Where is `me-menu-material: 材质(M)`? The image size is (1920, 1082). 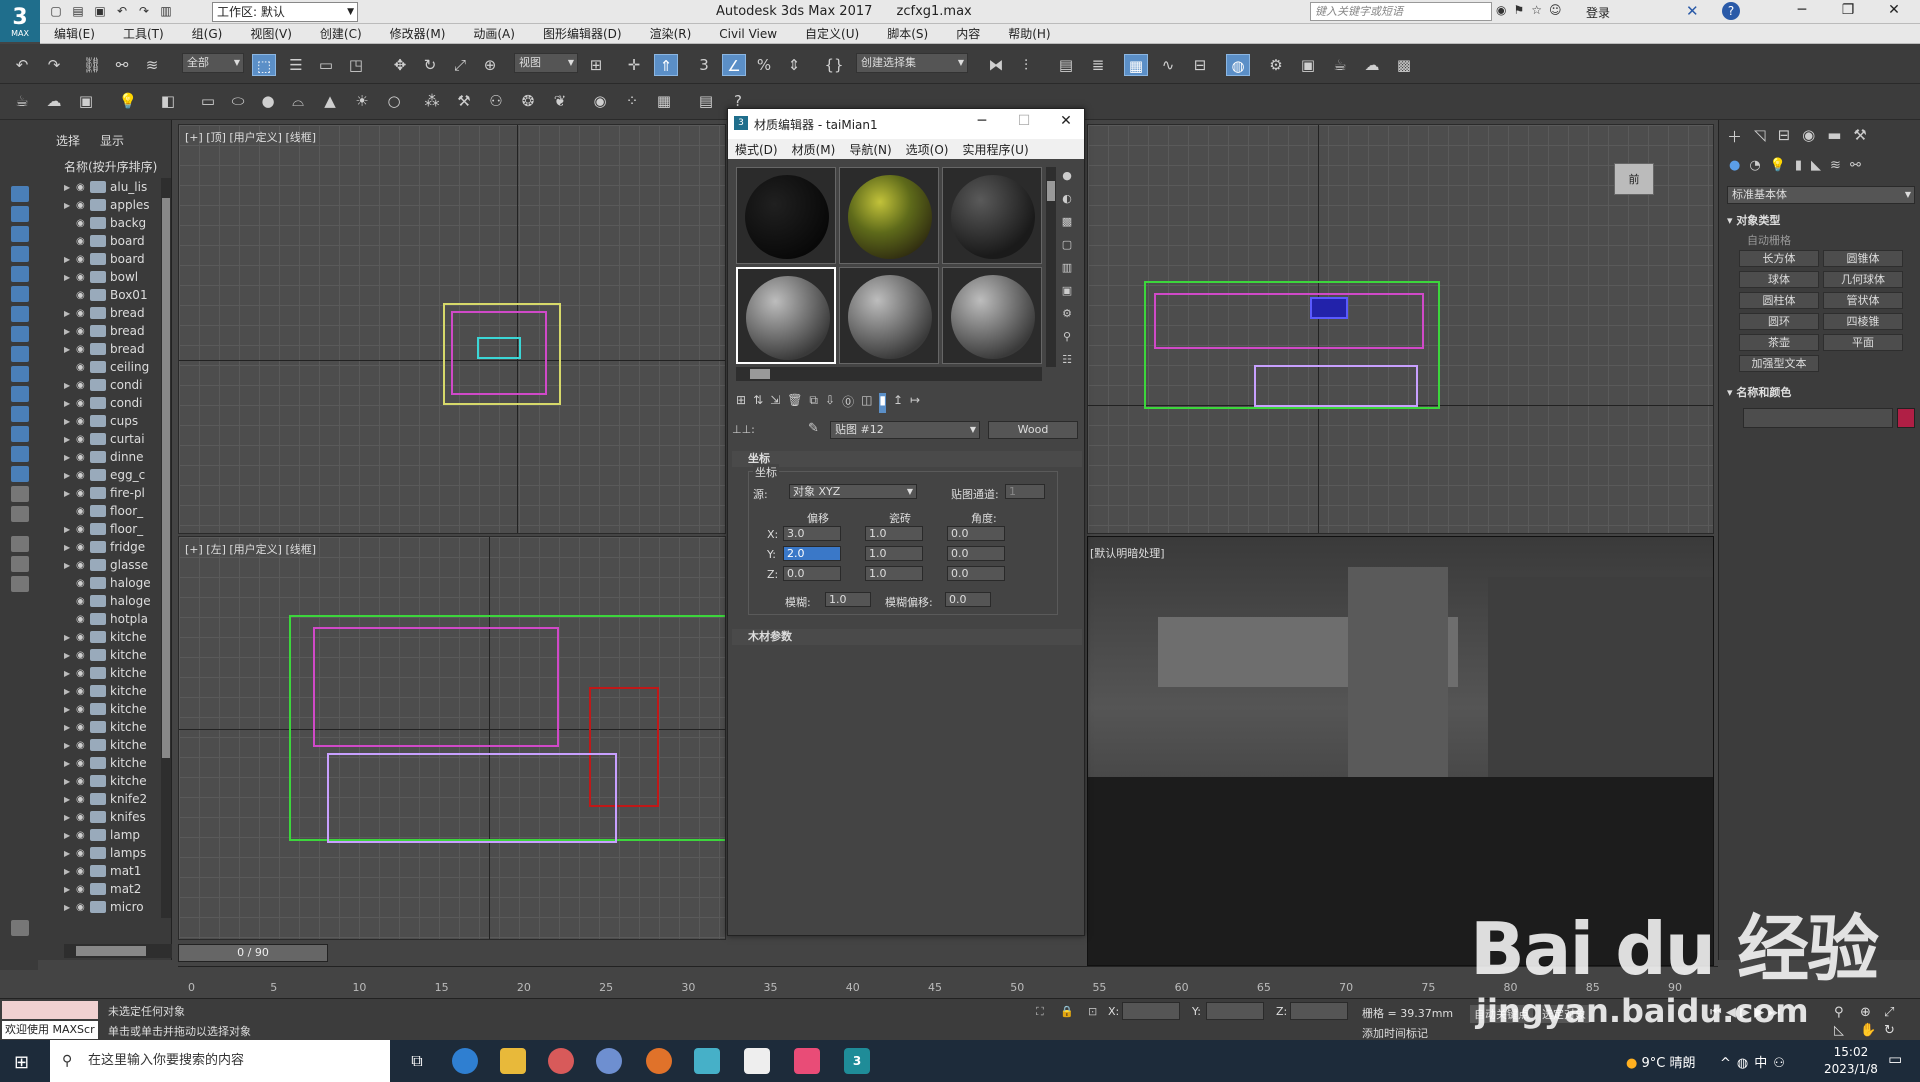 me-menu-material: 材质(M) is located at coordinates (814, 149).